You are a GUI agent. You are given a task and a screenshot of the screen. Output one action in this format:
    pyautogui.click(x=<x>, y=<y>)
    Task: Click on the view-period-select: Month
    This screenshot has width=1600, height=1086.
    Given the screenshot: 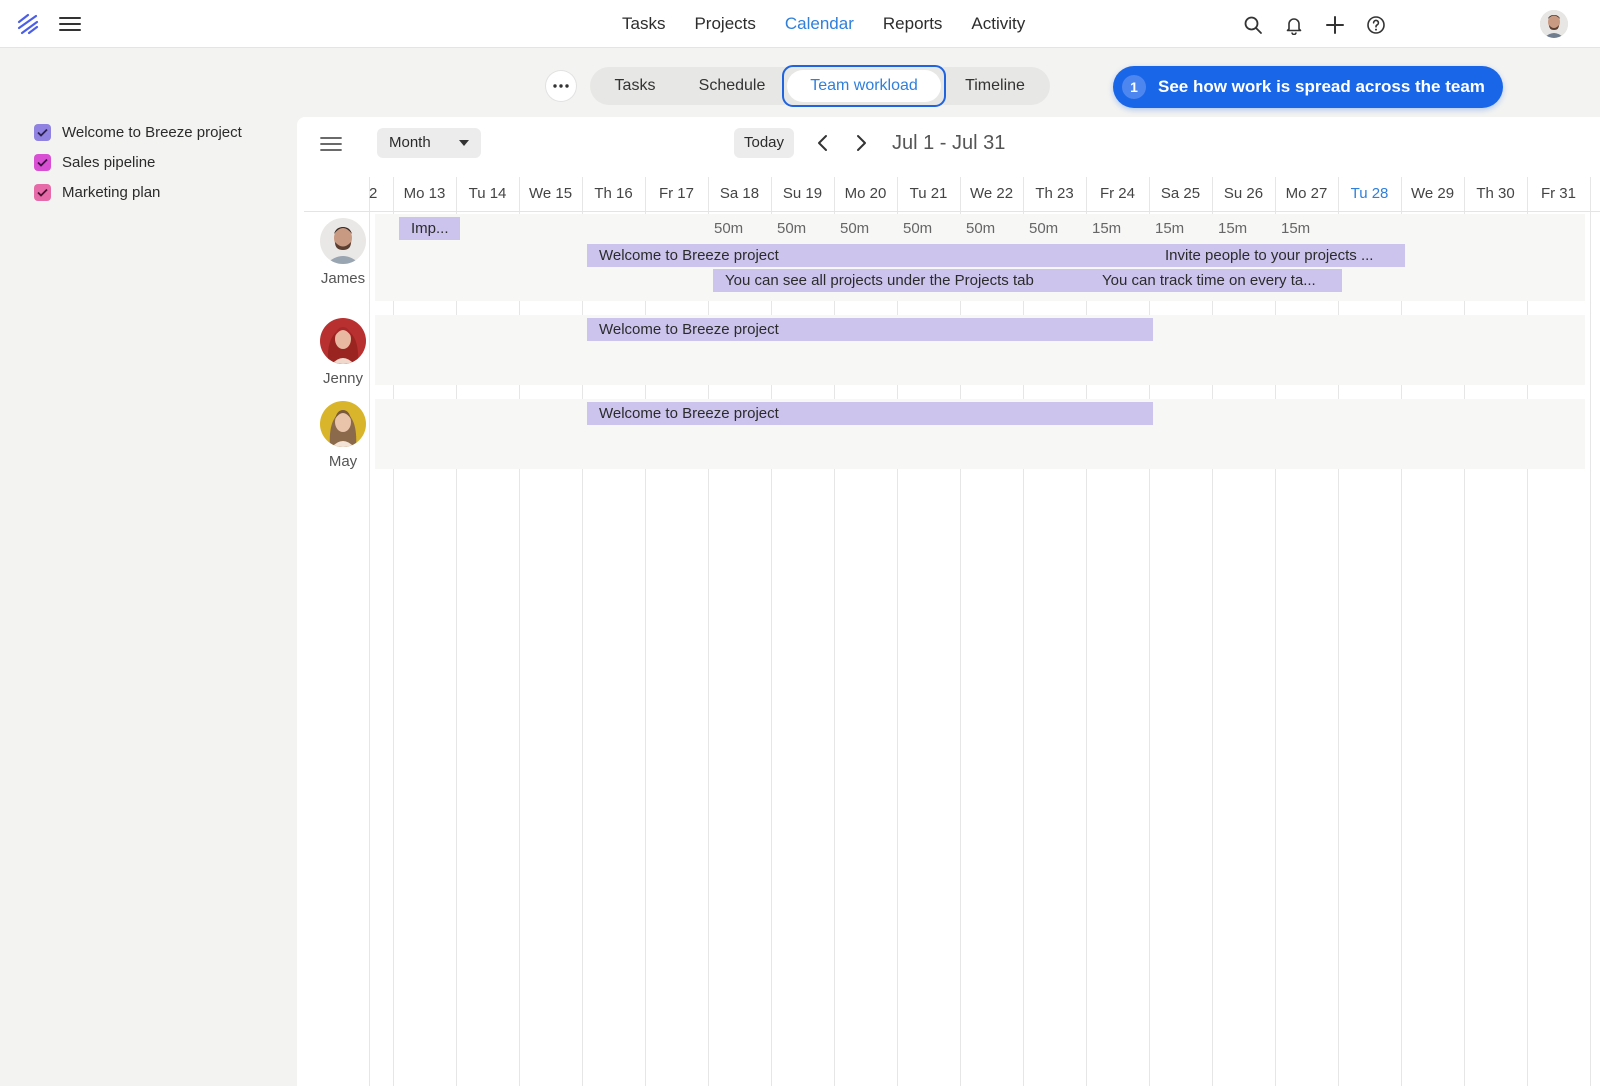 What is the action you would take?
    pyautogui.click(x=429, y=143)
    